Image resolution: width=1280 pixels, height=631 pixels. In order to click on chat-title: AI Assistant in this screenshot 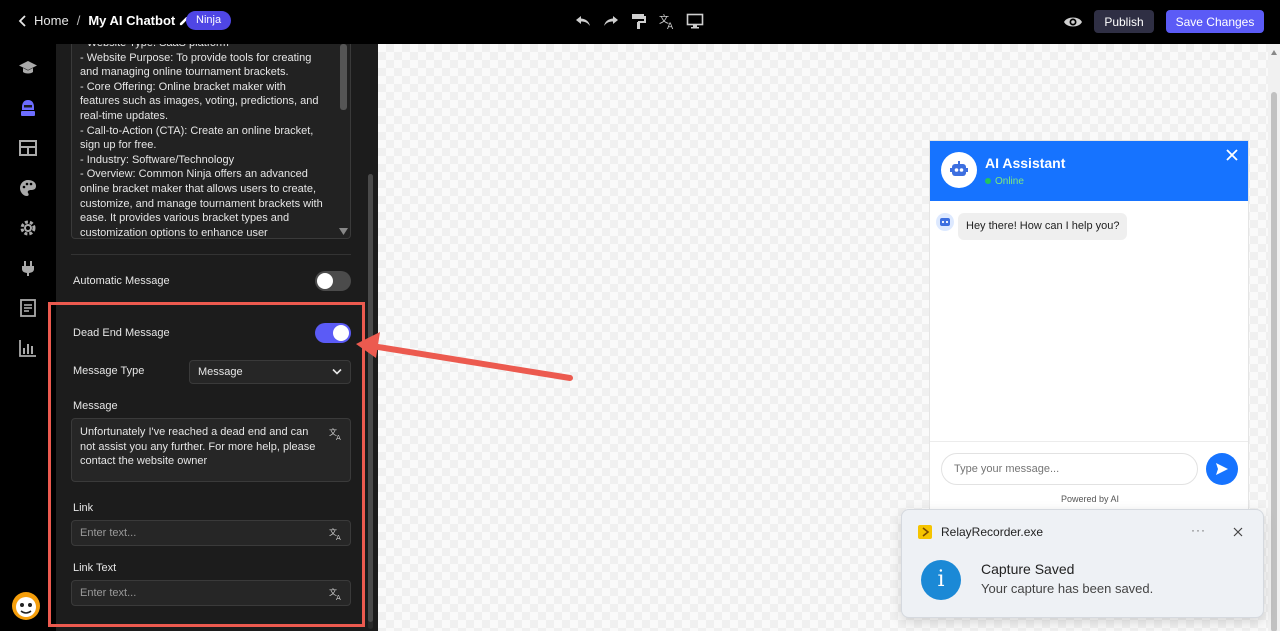, I will do `click(1025, 163)`.